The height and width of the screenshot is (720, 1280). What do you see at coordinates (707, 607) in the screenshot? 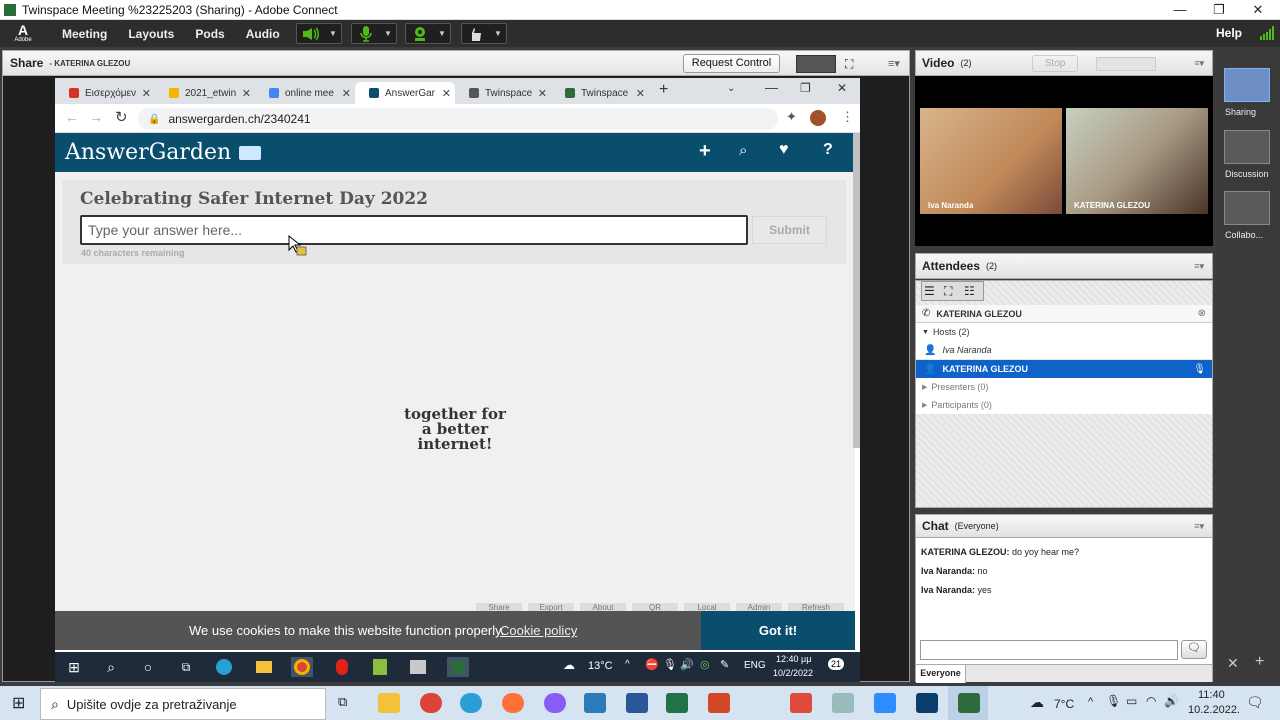
I see `footer-local-button: Local` at bounding box center [707, 607].